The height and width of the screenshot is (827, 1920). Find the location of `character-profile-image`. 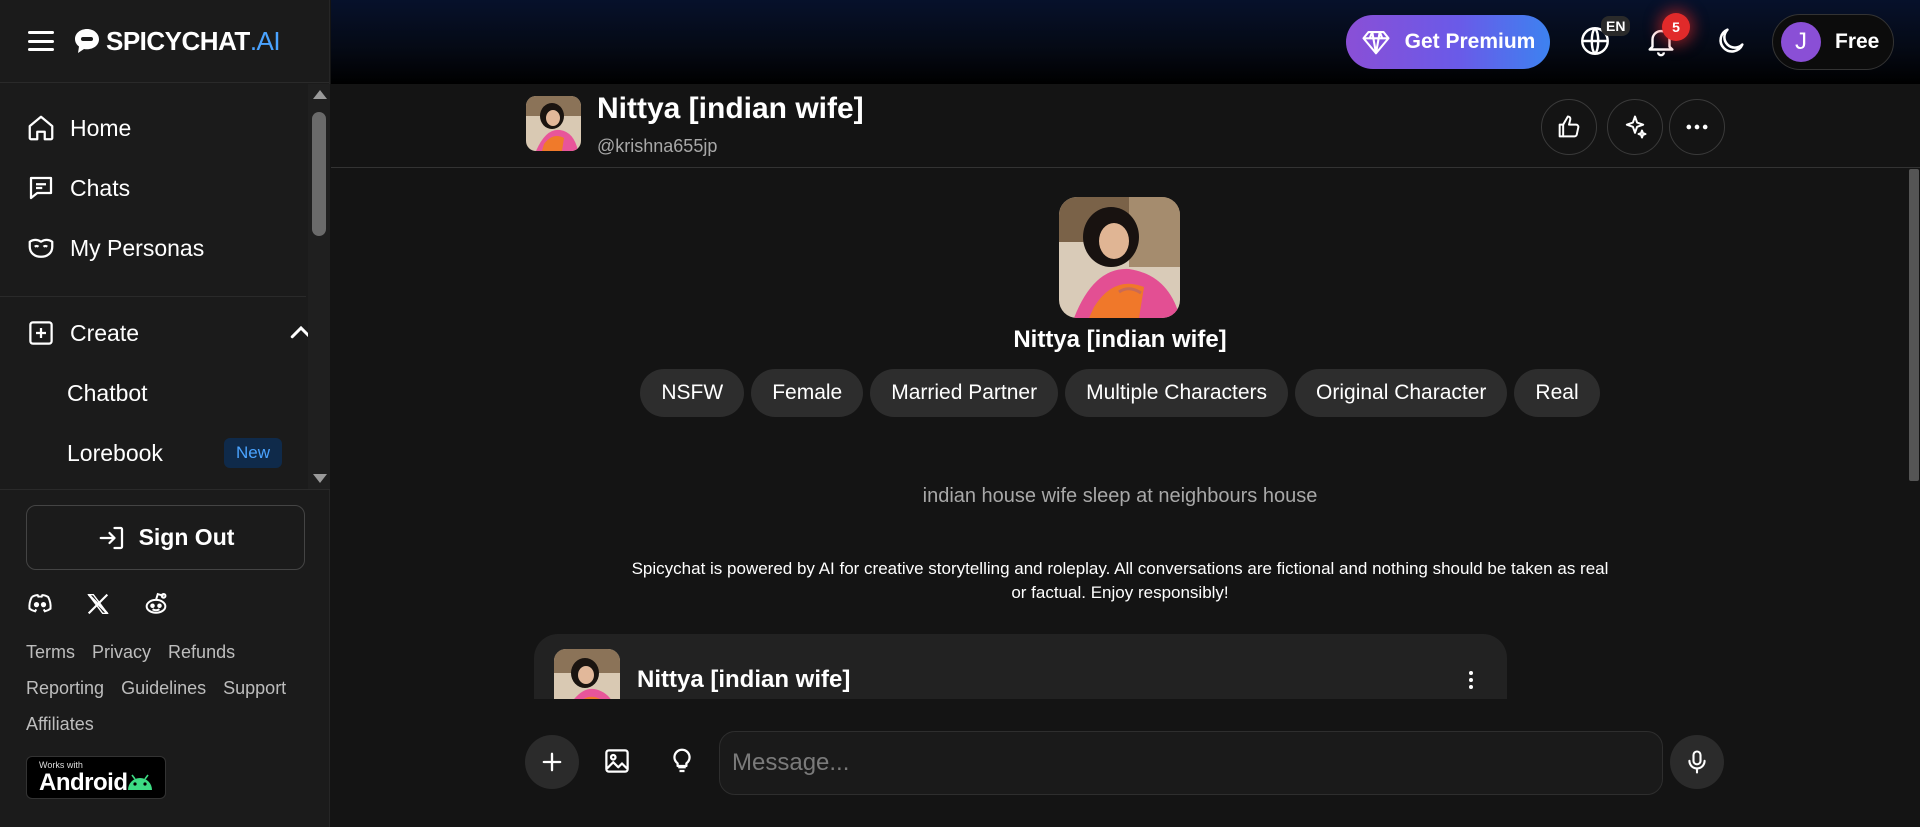

character-profile-image is located at coordinates (1119, 257).